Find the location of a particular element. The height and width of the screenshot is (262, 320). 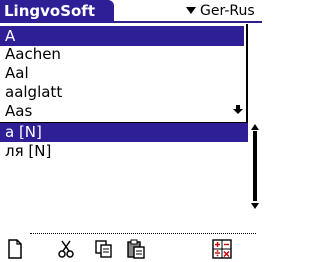

translation-scrollbar is located at coordinates (255, 167).